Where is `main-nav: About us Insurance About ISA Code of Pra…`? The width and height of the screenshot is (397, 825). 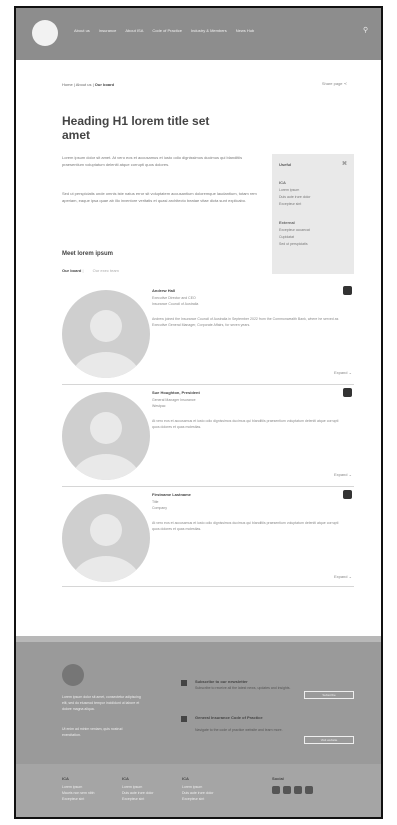
main-nav: About us Insurance About ISA Code of Pra… is located at coordinates (164, 30).